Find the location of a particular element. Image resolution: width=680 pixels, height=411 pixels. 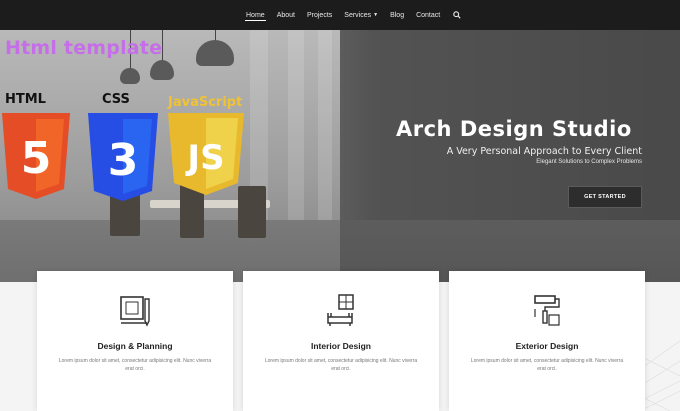

nav-label: About is located at coordinates (285, 15).